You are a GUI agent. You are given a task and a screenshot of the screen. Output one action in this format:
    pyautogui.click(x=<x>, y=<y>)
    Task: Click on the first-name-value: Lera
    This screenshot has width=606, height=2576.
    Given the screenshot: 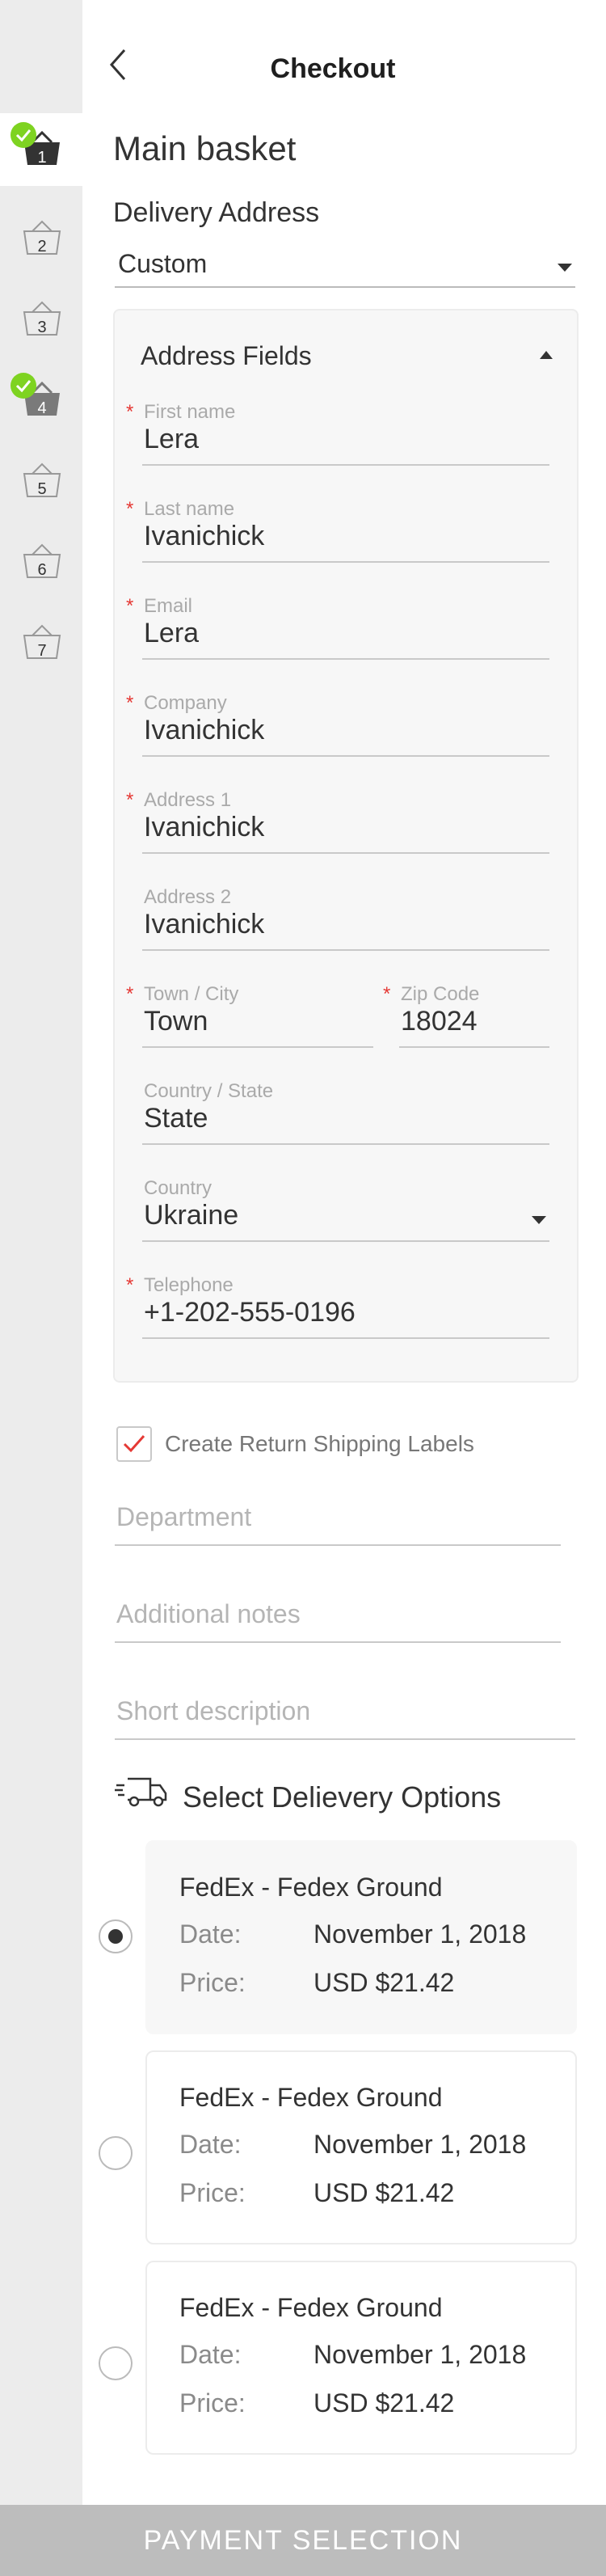 What is the action you would take?
    pyautogui.click(x=172, y=439)
    